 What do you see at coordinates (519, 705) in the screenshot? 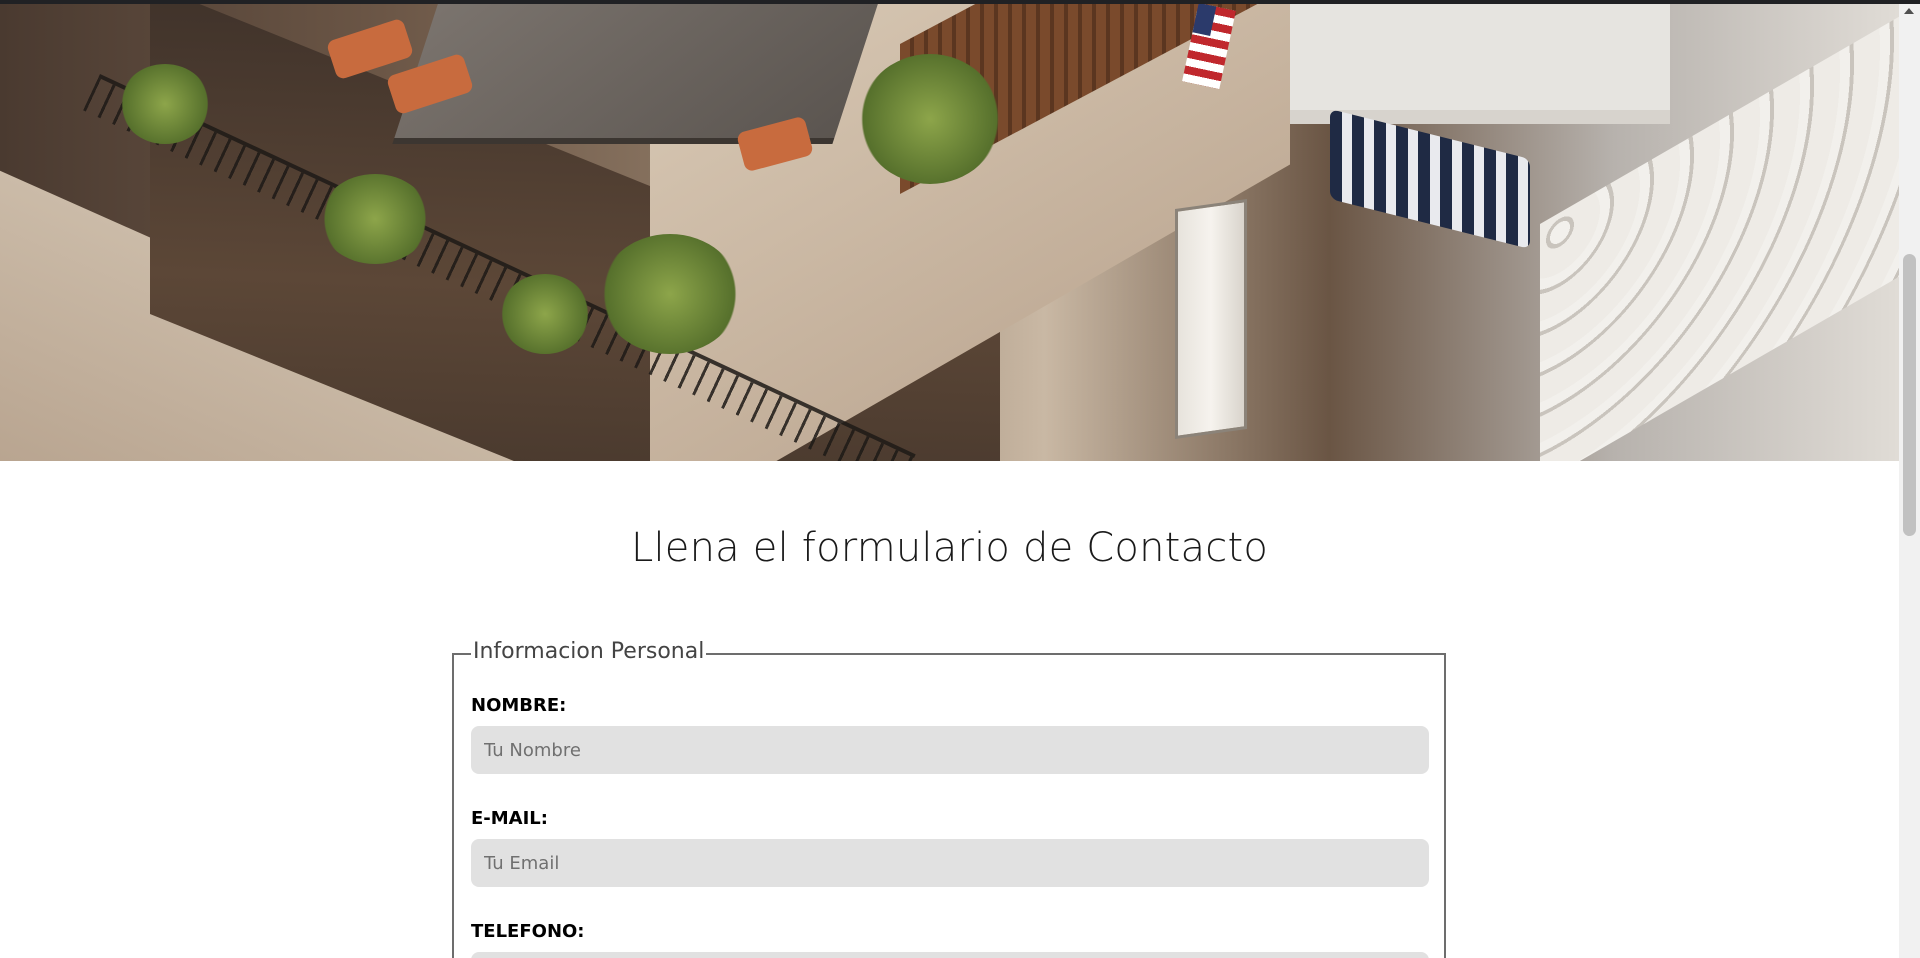
I see `name-label: NOMBRE:` at bounding box center [519, 705].